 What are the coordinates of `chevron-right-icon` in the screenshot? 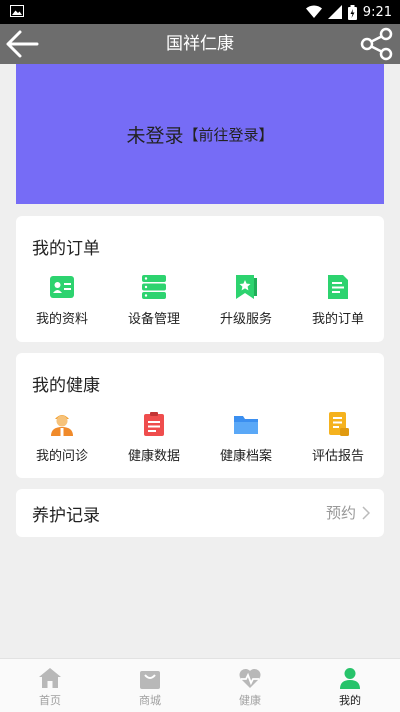 It's located at (366, 512).